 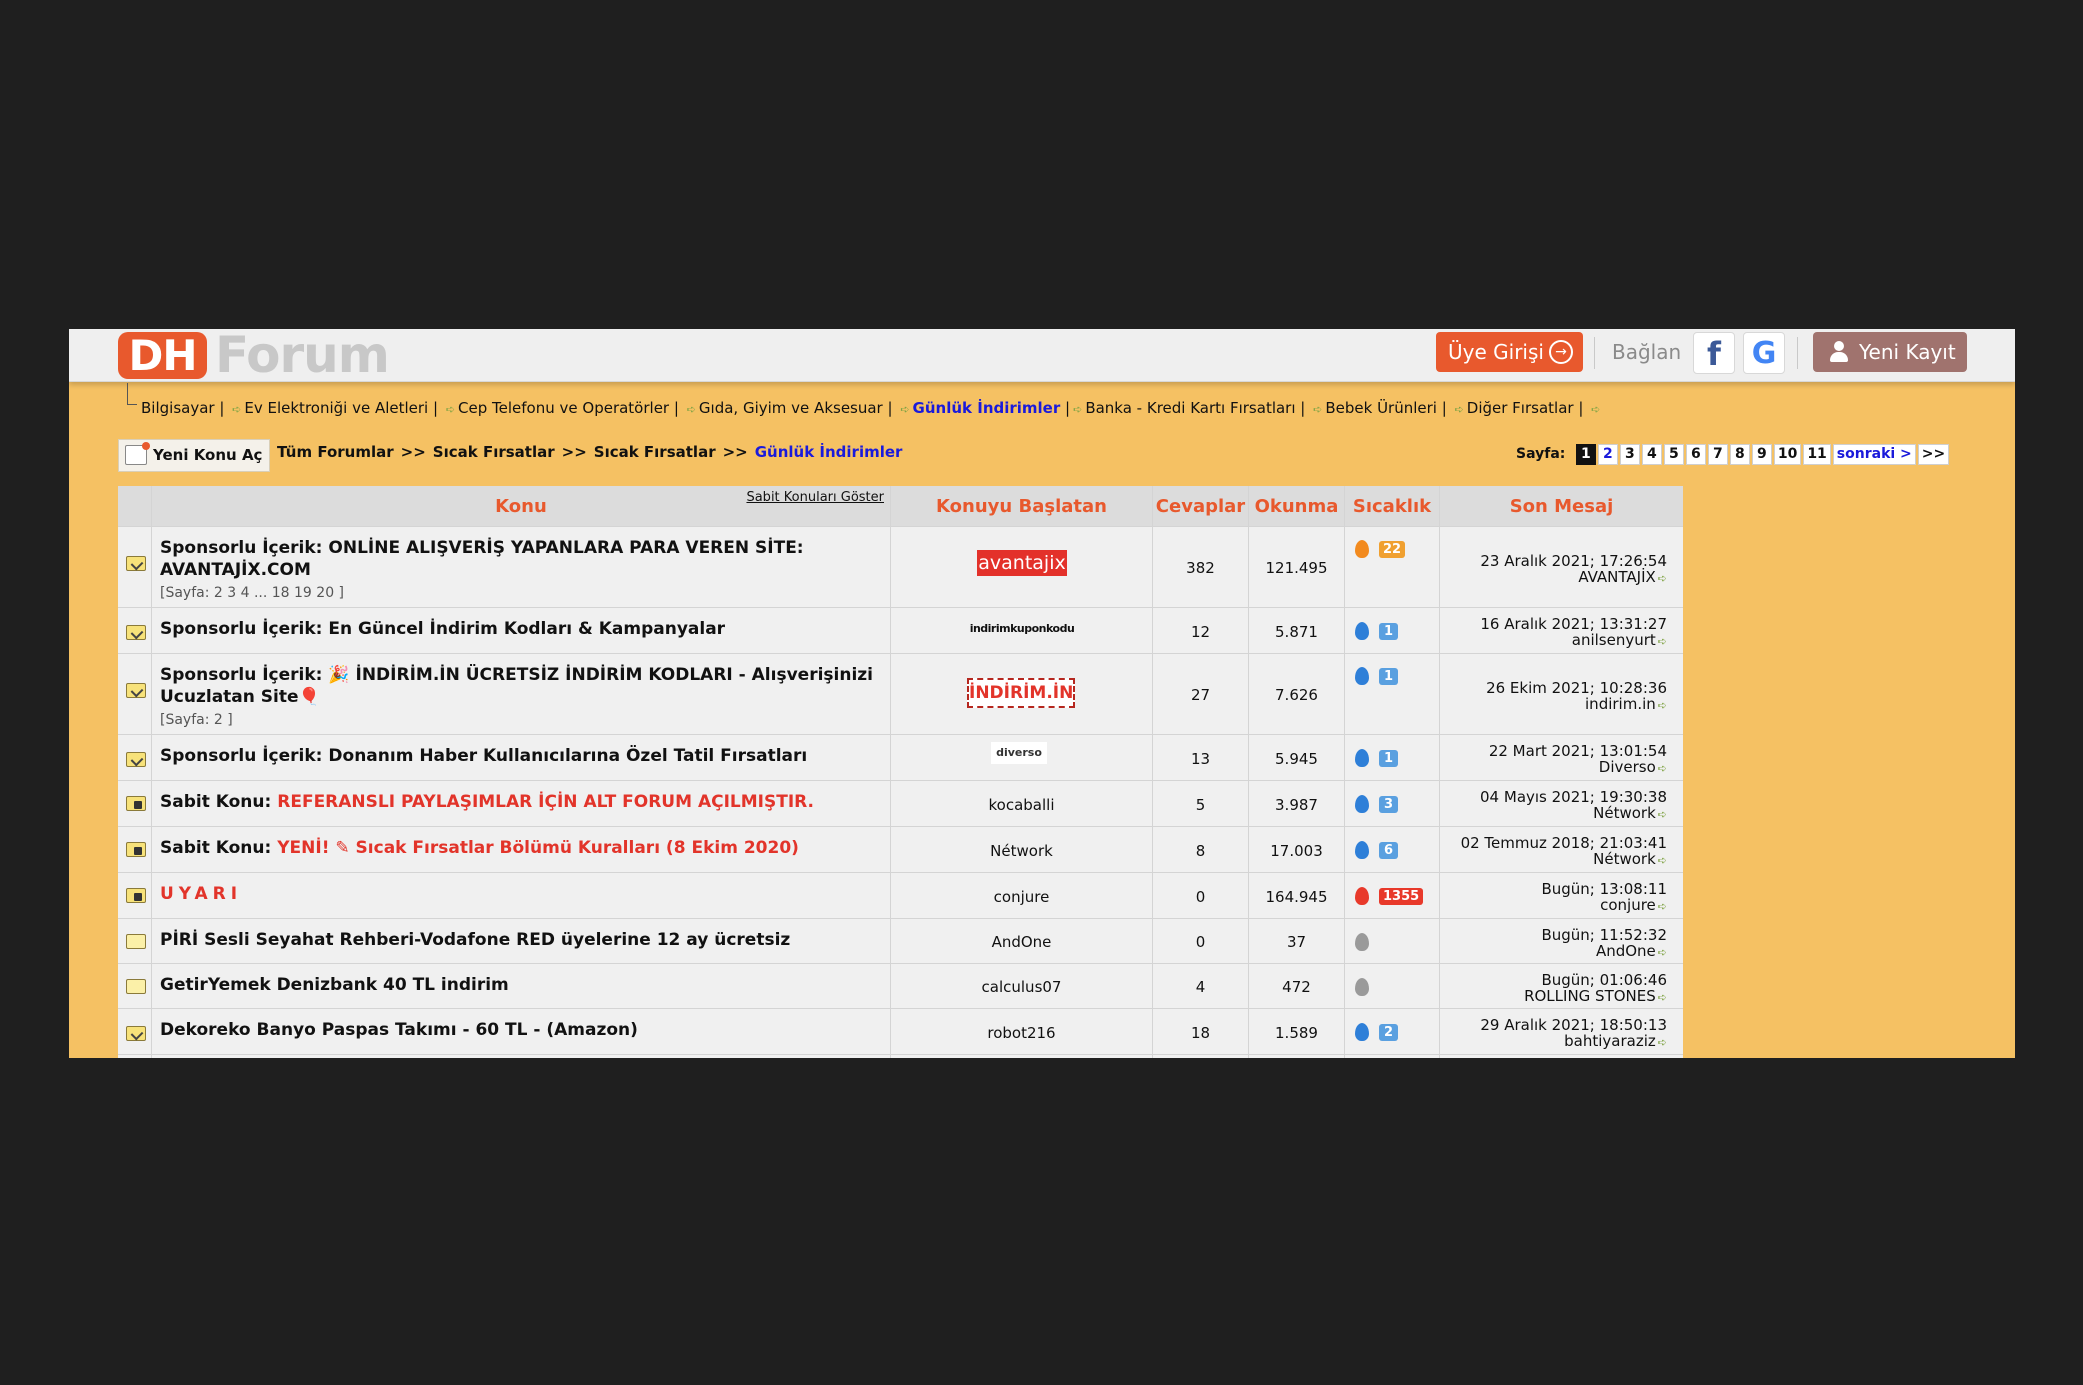 What do you see at coordinates (196, 720) in the screenshot?
I see `topic-pages: [Sayfa: 2 ]` at bounding box center [196, 720].